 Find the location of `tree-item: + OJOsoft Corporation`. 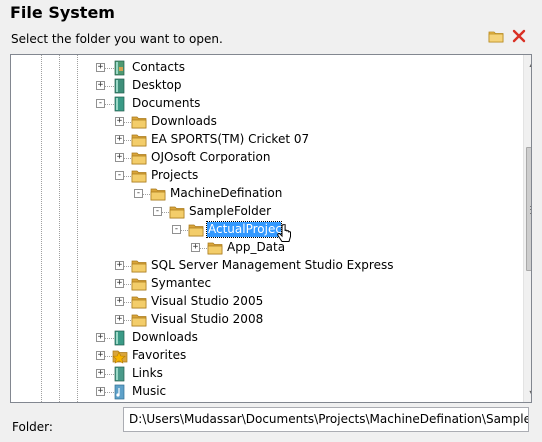

tree-item: + OJOsoft Corporation is located at coordinates (261, 158).